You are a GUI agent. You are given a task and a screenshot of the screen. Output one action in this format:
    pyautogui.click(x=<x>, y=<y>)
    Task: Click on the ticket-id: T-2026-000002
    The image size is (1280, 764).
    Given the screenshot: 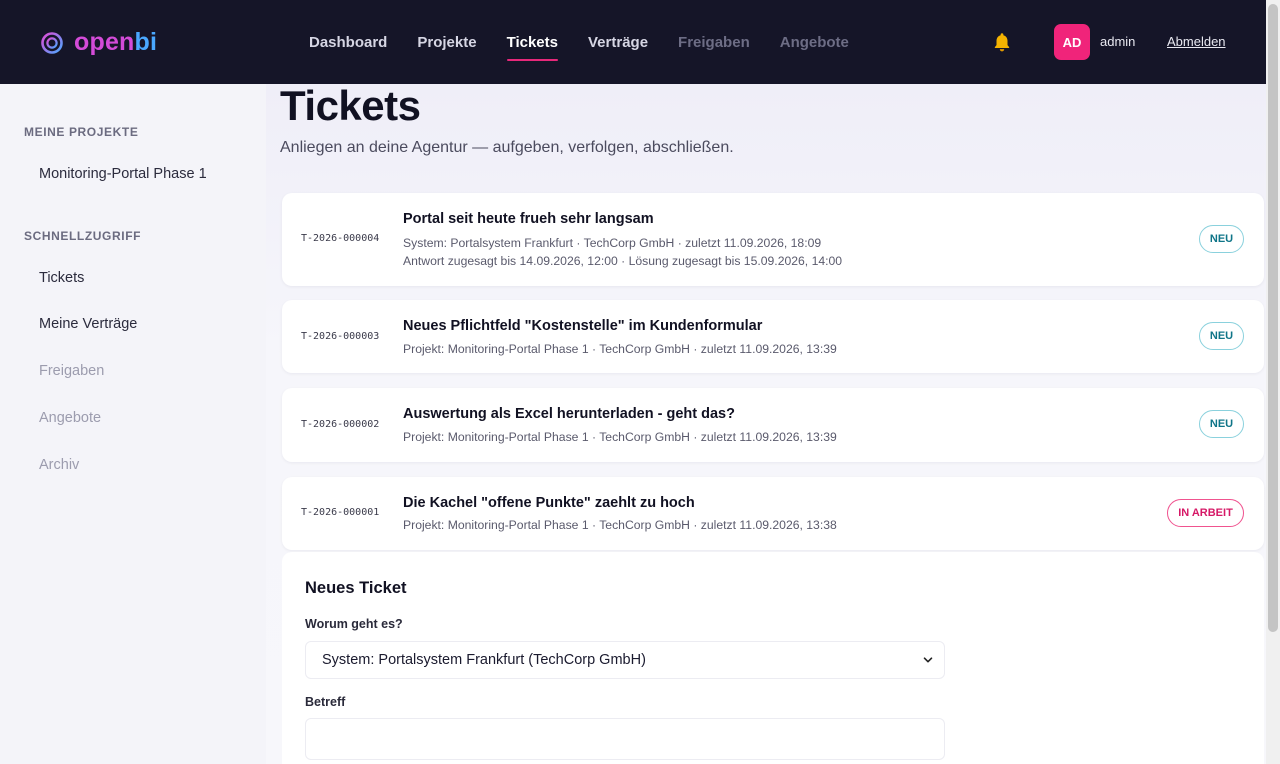 What is the action you would take?
    pyautogui.click(x=340, y=424)
    